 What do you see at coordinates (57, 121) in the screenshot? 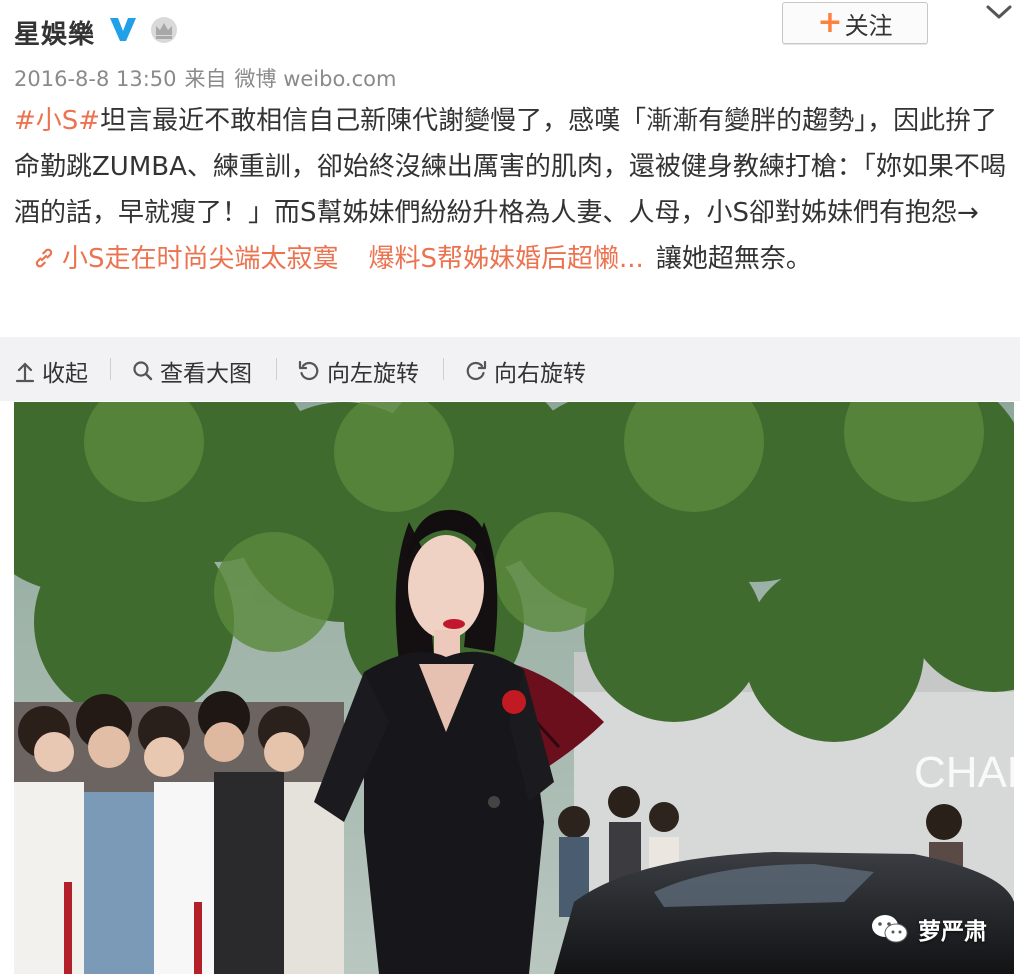
I see `hashtag-link: #小S#` at bounding box center [57, 121].